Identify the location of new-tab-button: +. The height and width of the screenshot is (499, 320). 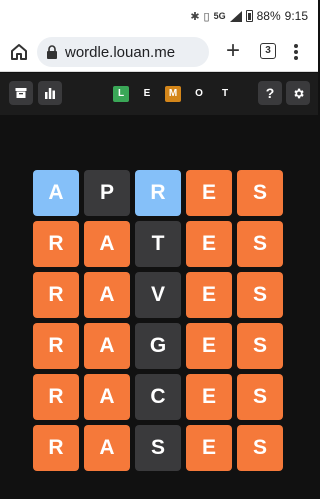
(233, 50).